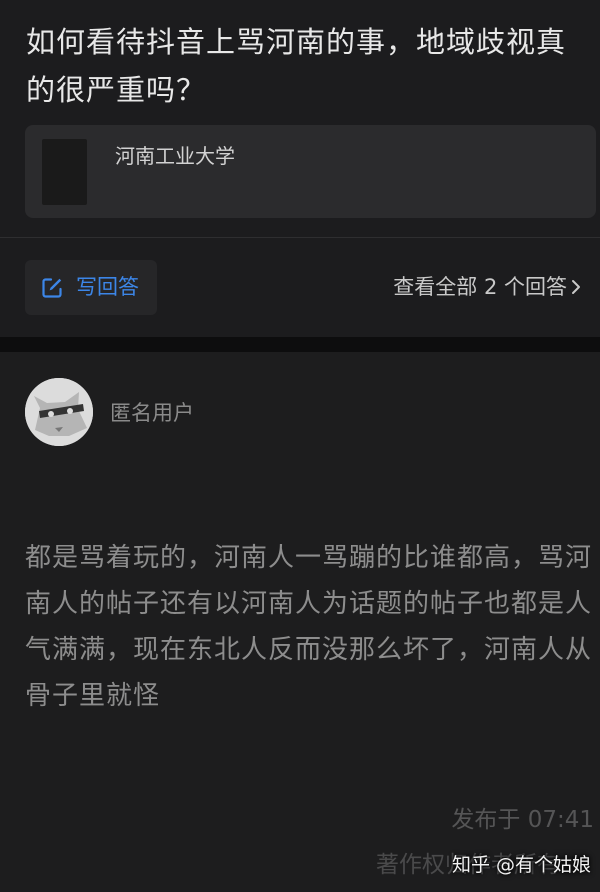 The height and width of the screenshot is (892, 600). I want to click on anonymous-avatar-icon, so click(59, 412).